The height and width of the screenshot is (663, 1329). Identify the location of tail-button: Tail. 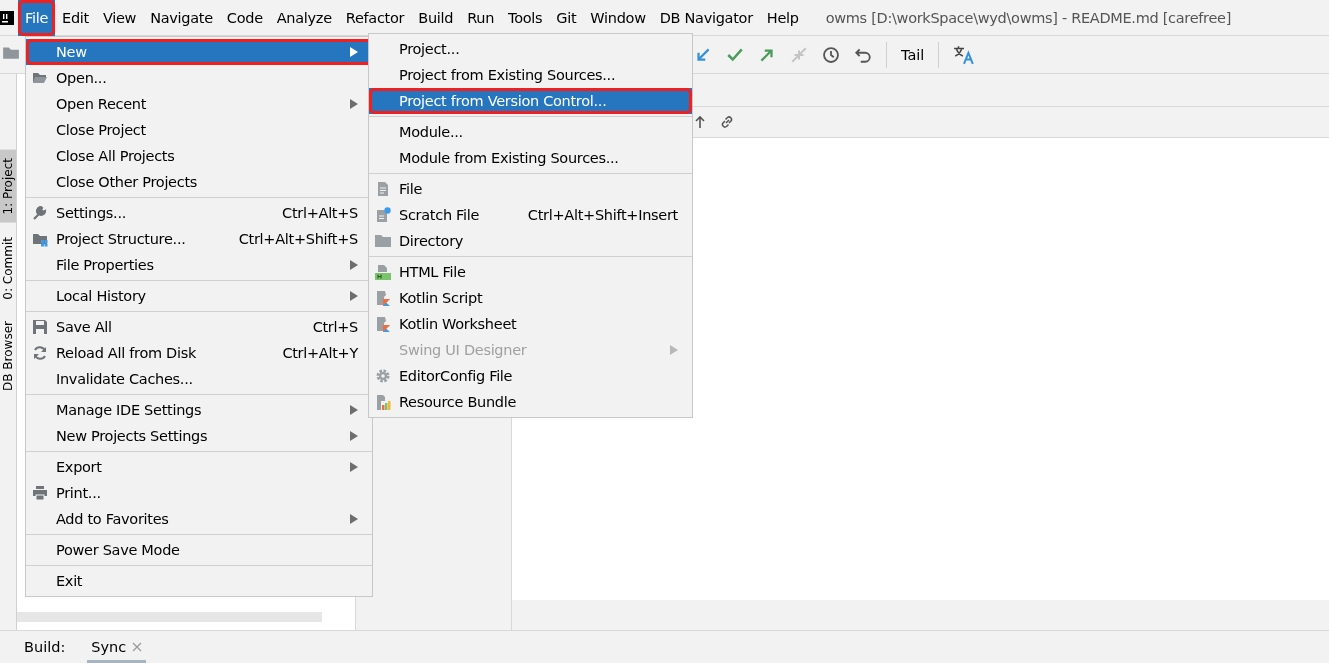
(913, 54).